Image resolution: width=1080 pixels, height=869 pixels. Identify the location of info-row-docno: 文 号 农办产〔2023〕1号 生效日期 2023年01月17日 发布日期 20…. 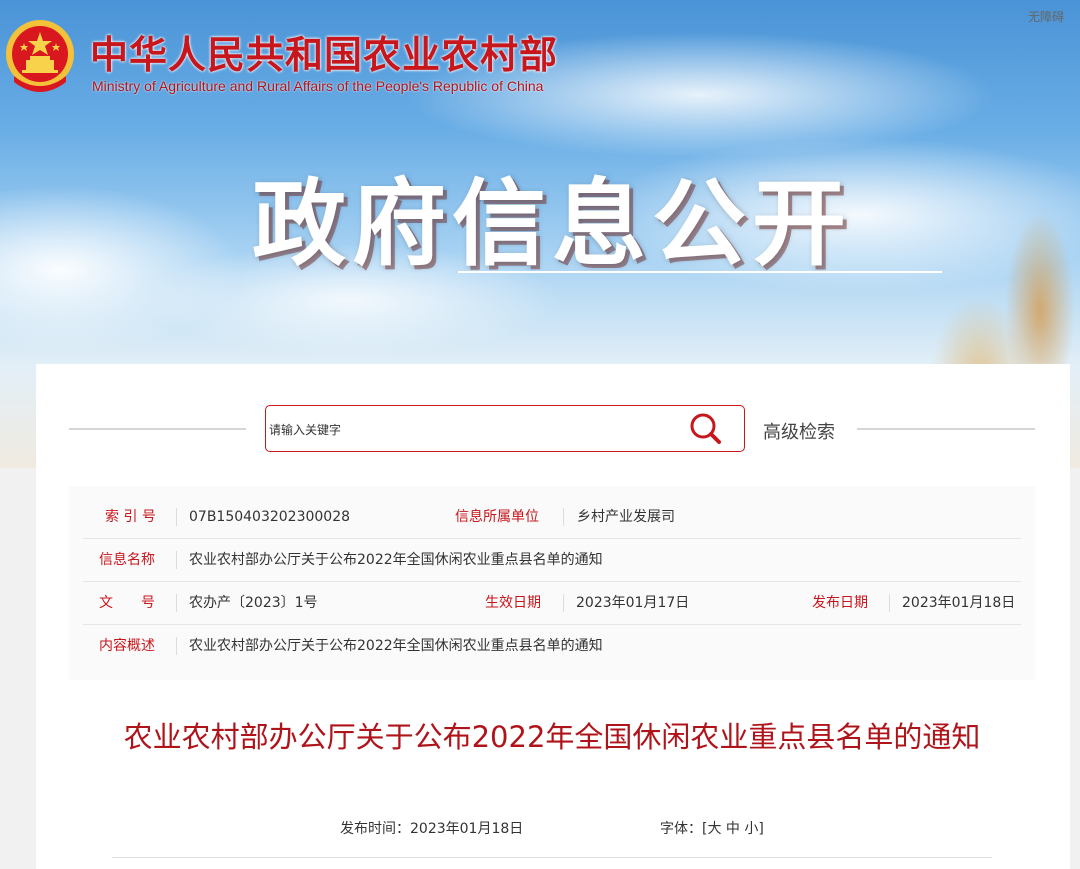
(552, 603).